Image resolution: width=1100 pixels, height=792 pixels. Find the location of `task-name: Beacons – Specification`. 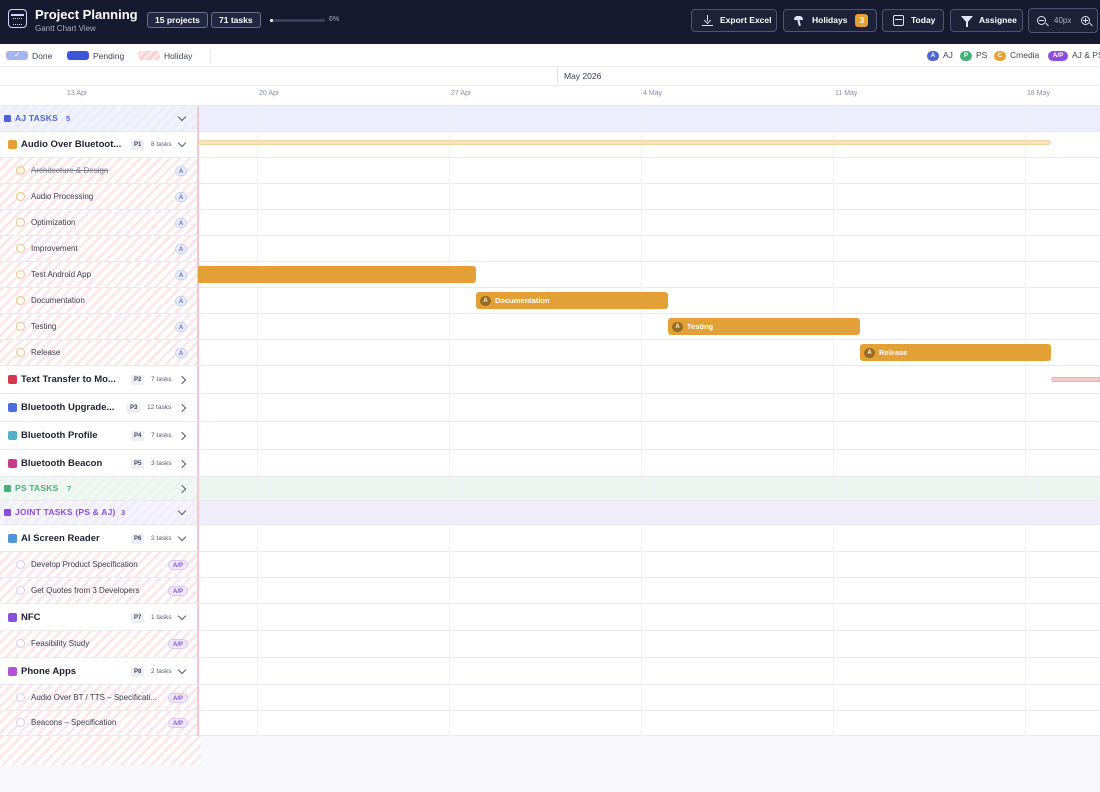

task-name: Beacons – Specification is located at coordinates (74, 722).